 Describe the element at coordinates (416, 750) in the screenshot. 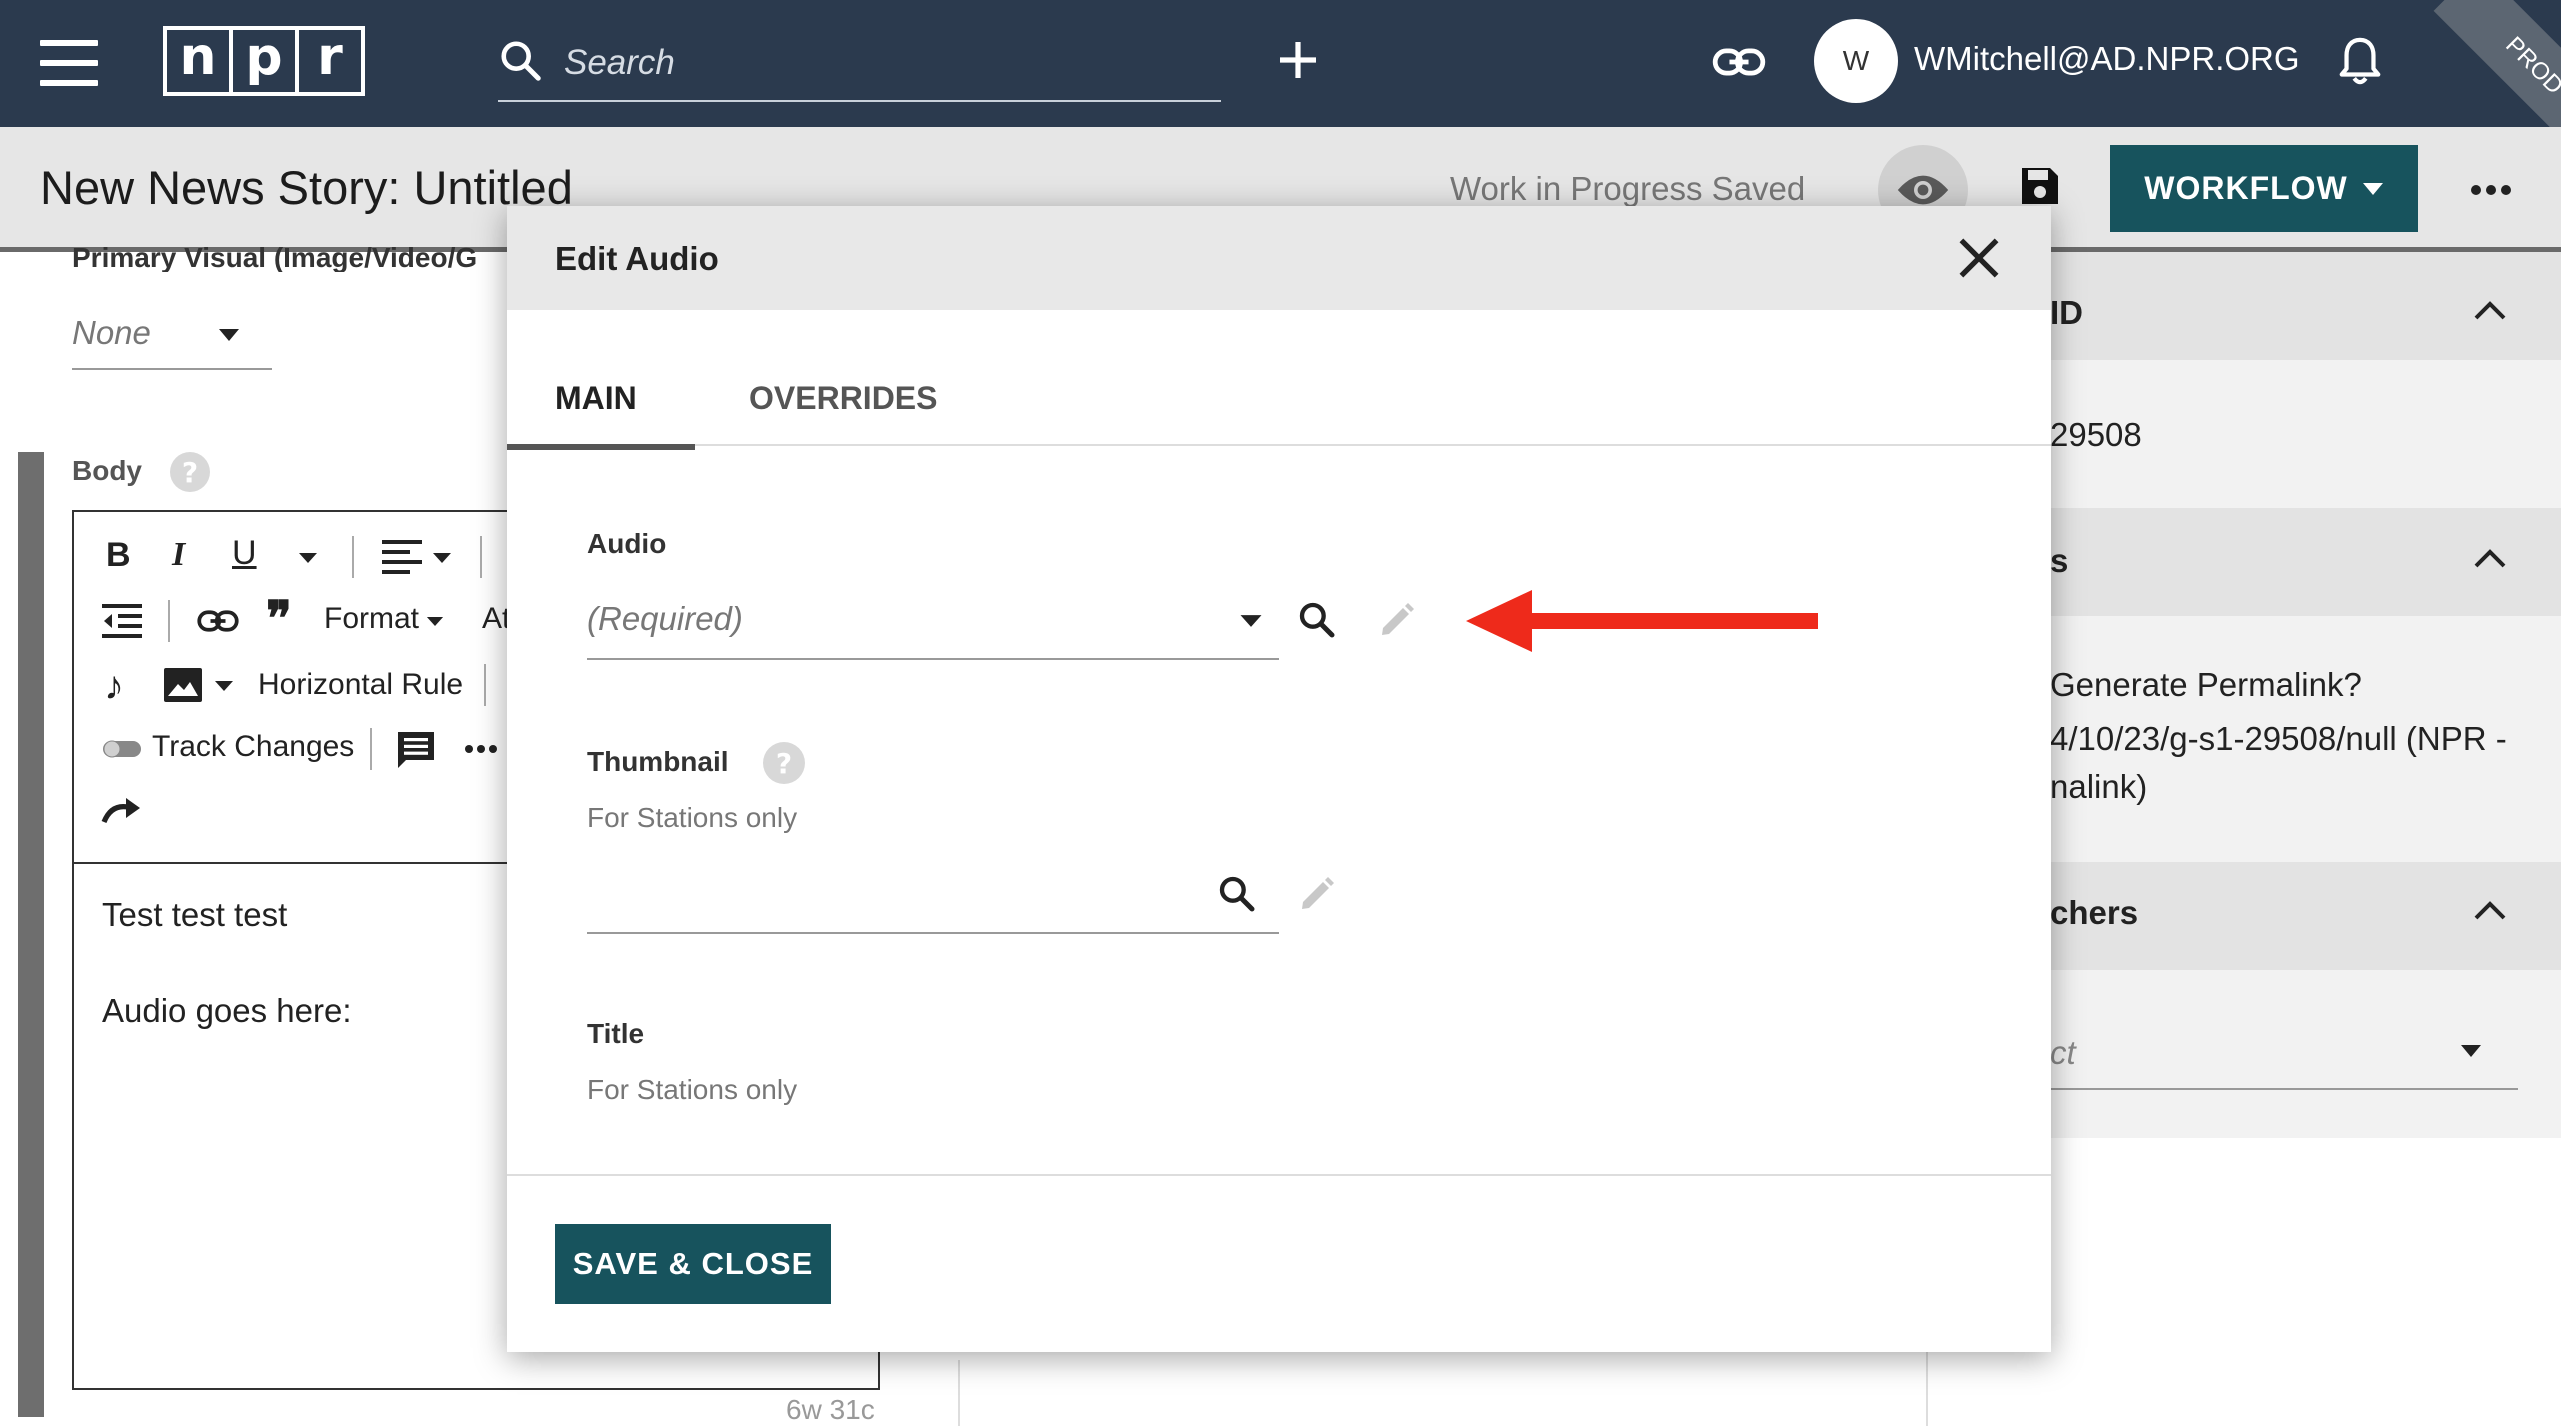

I see `comment-icon` at that location.